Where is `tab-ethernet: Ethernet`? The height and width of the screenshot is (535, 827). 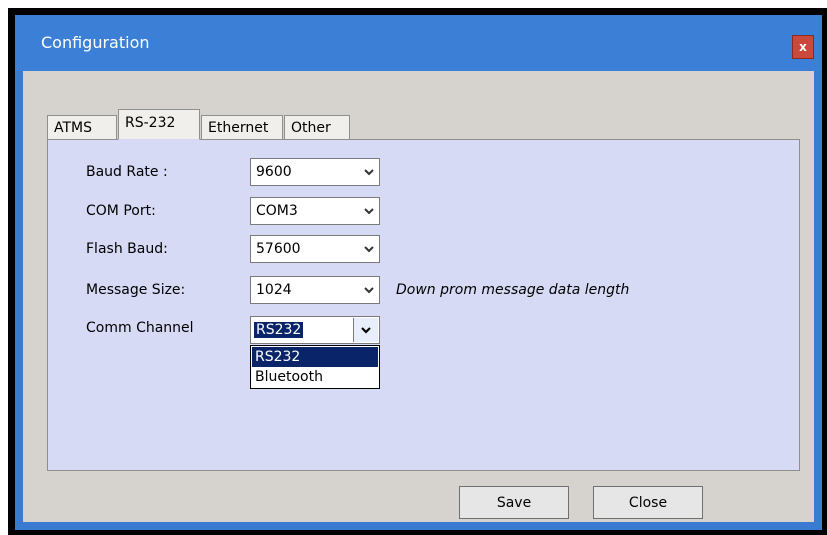
tab-ethernet: Ethernet is located at coordinates (242, 127).